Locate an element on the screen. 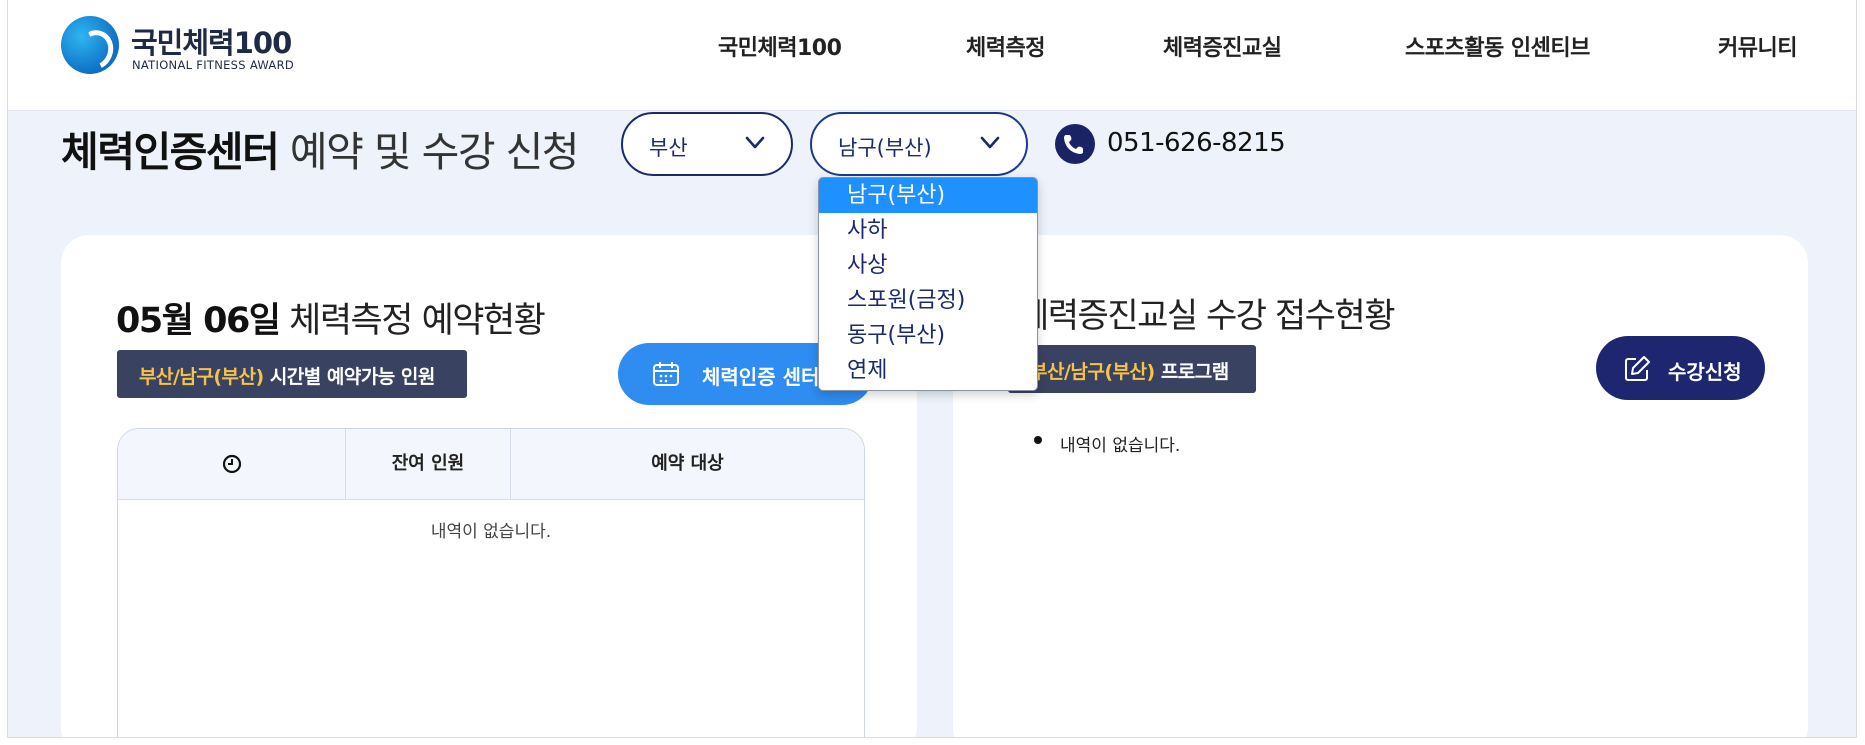  list-item: 내역이 없습니다. is located at coordinates (1120, 446).